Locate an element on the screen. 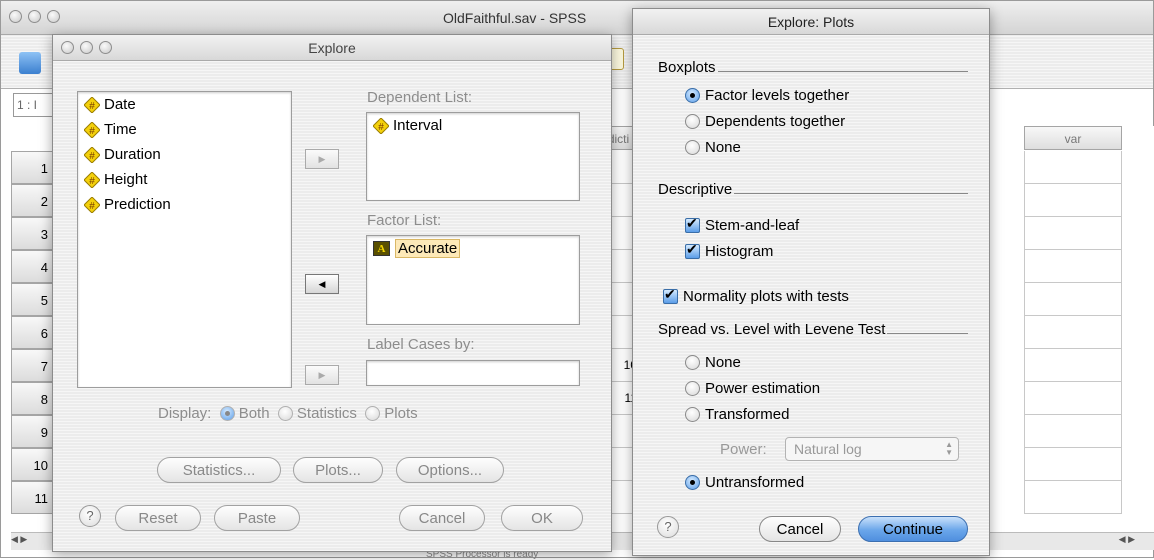 The width and height of the screenshot is (1154, 560). column-header-var: var is located at coordinates (1073, 138).